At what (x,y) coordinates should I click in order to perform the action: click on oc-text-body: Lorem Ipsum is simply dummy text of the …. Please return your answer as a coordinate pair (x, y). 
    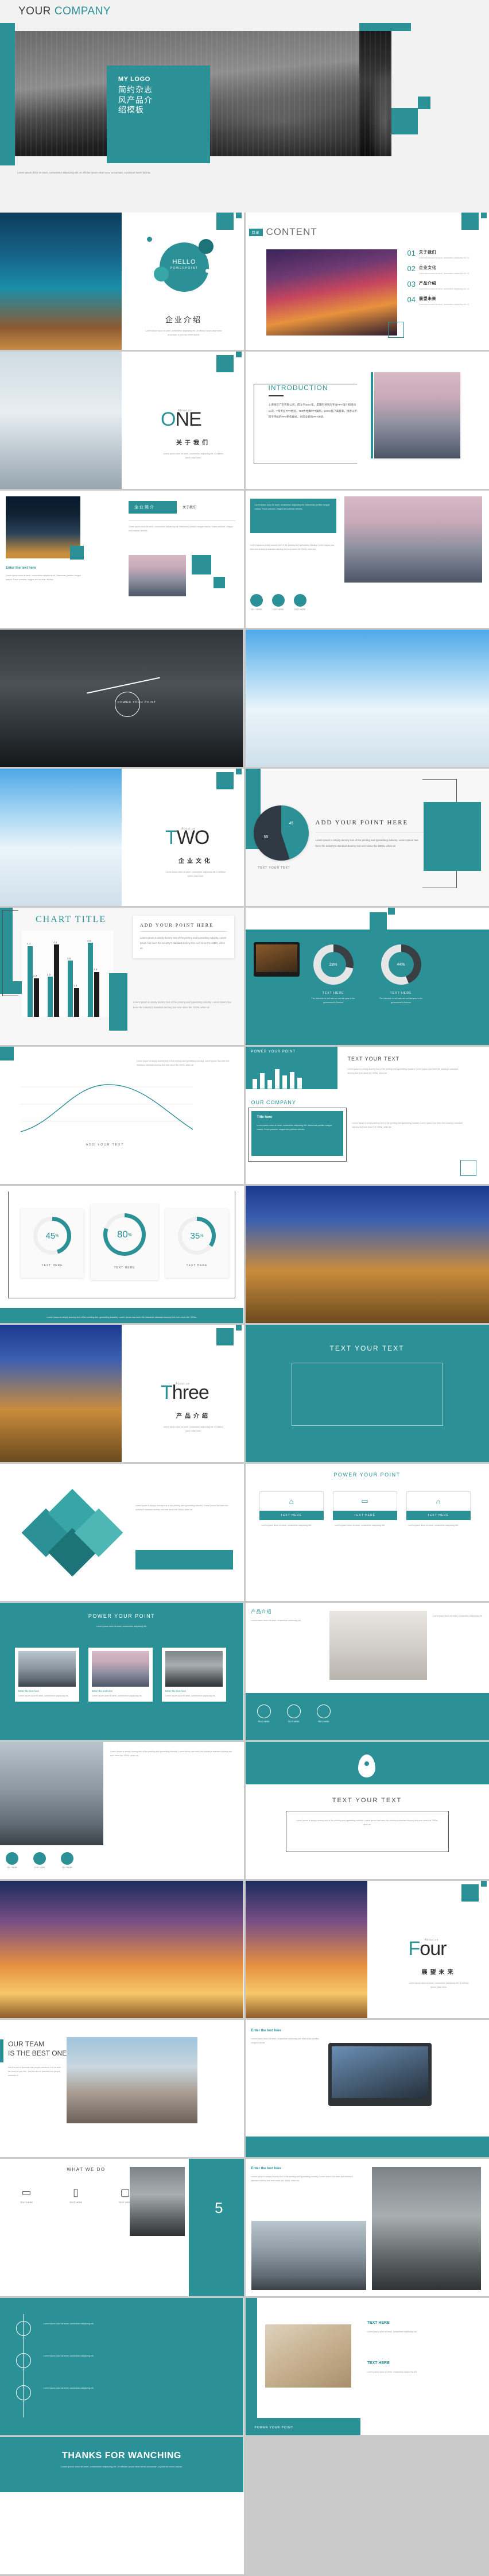
    Looking at the image, I should click on (405, 1071).